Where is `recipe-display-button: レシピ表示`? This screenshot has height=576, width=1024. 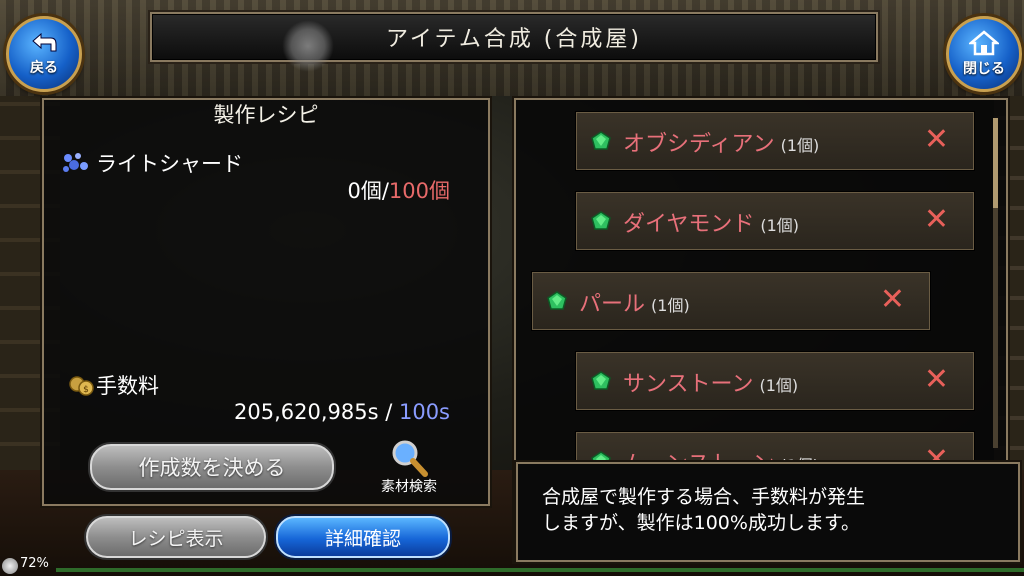
recipe-display-button: レシピ表示 is located at coordinates (176, 537).